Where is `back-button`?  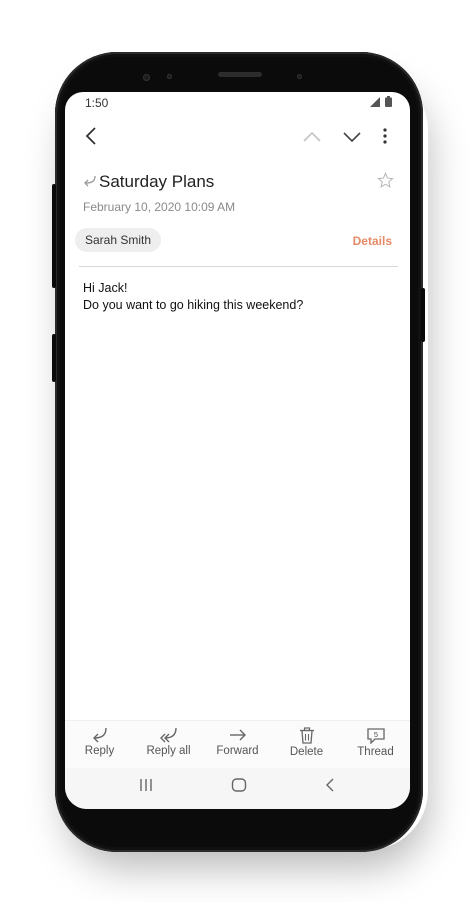
back-button is located at coordinates (91, 136).